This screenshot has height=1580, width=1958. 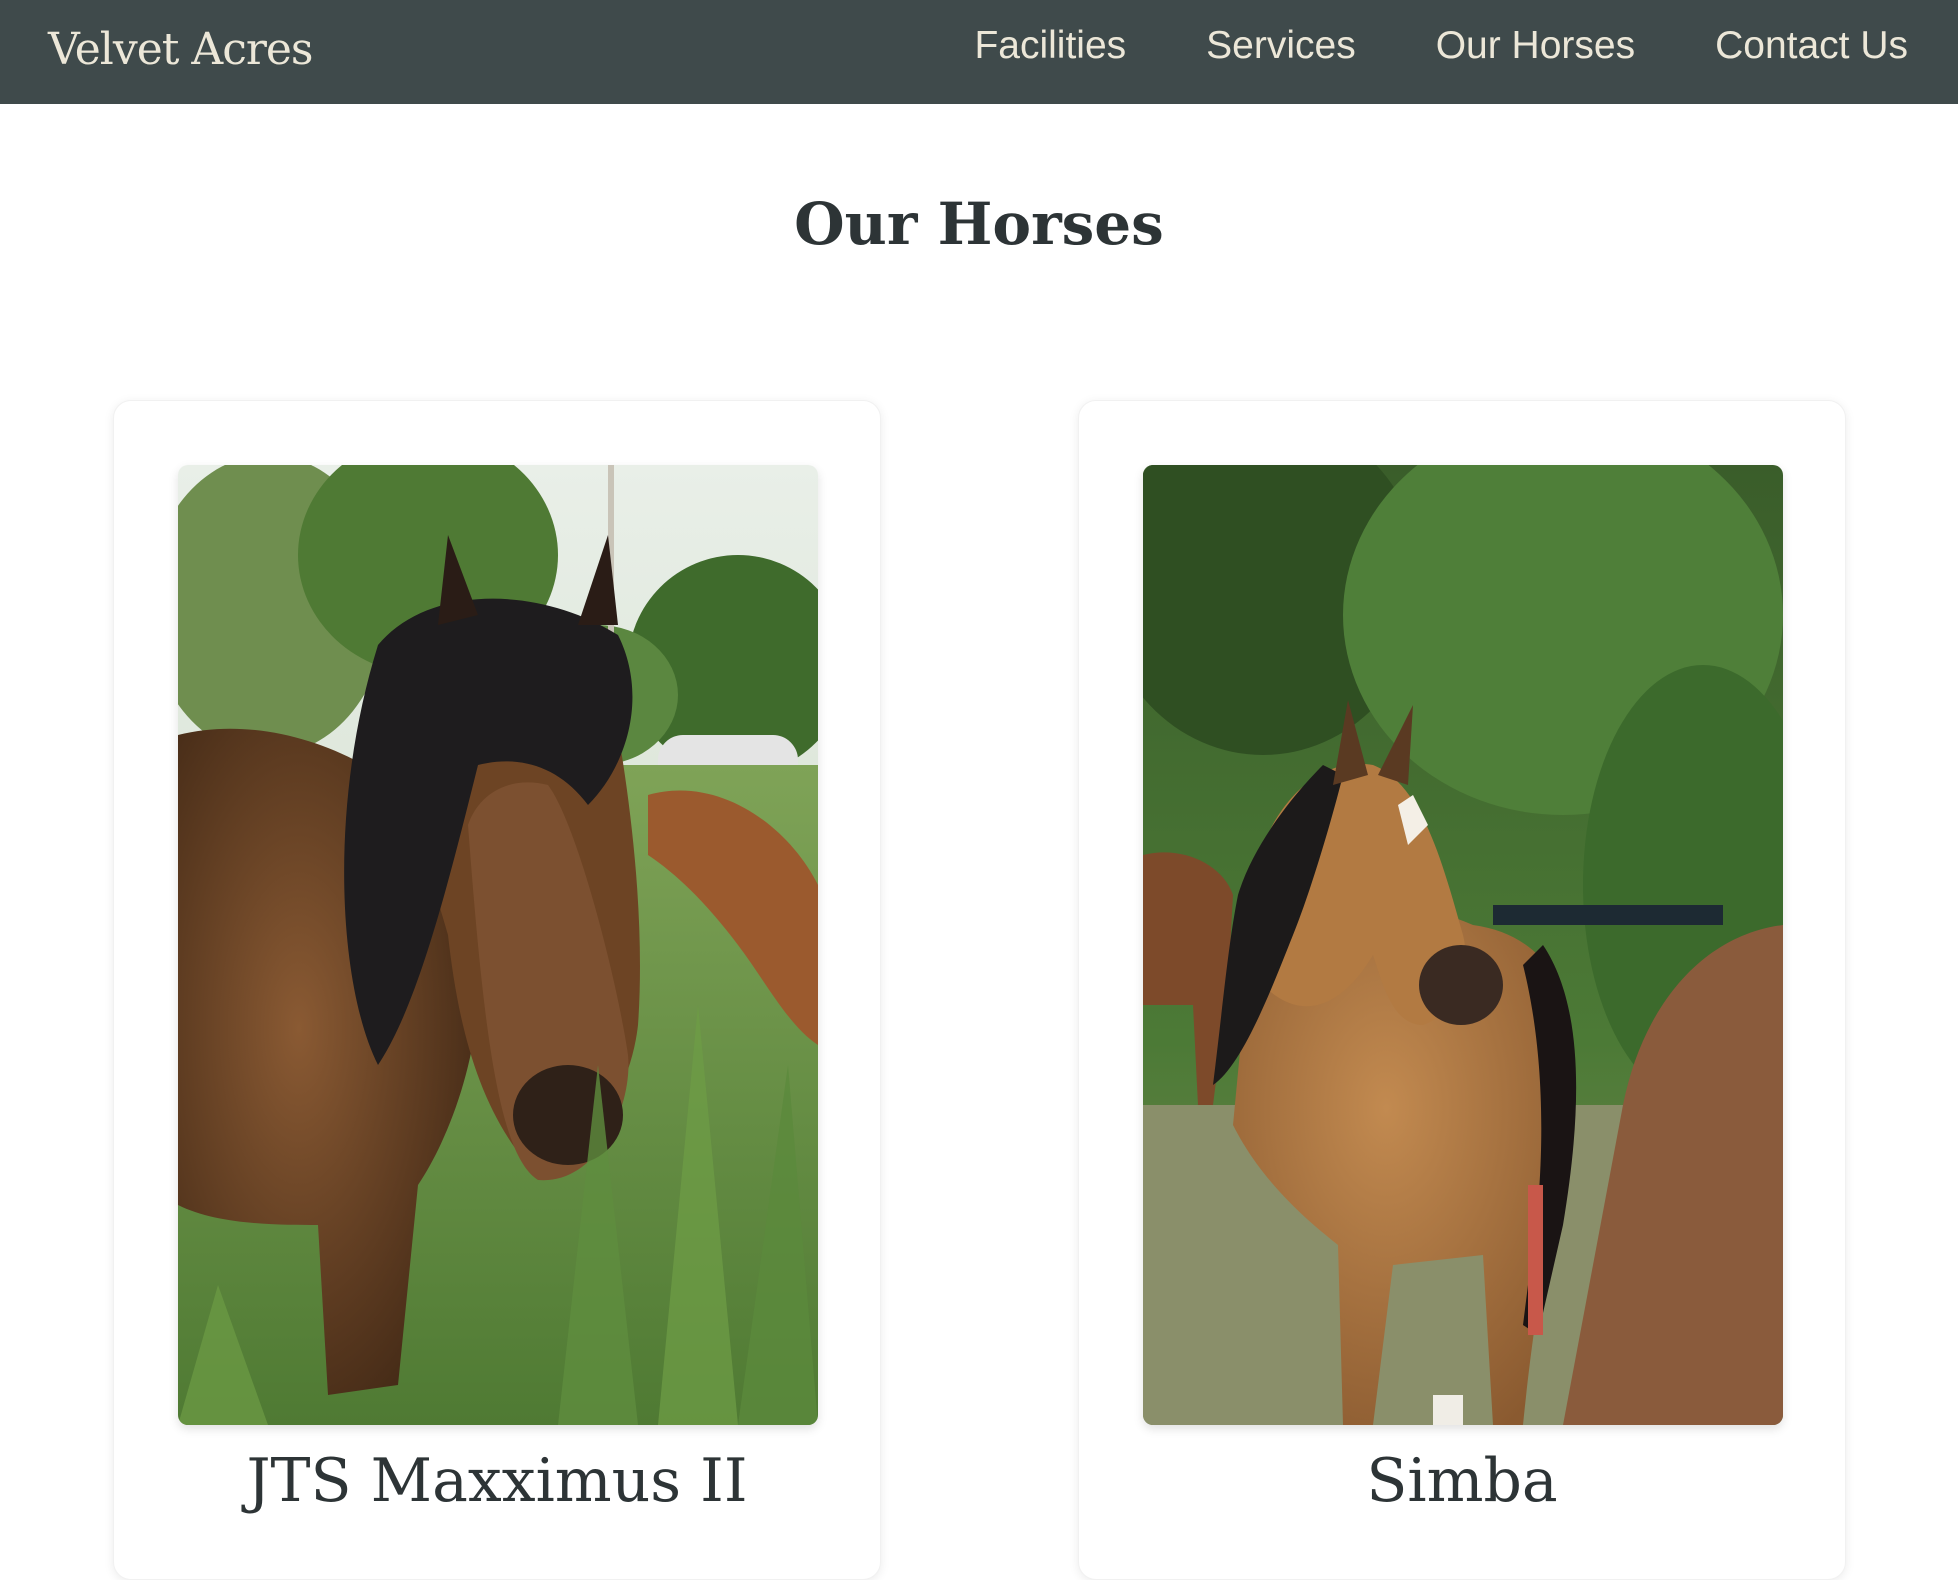 What do you see at coordinates (180, 50) in the screenshot?
I see `brand-logo: Velvet Acres` at bounding box center [180, 50].